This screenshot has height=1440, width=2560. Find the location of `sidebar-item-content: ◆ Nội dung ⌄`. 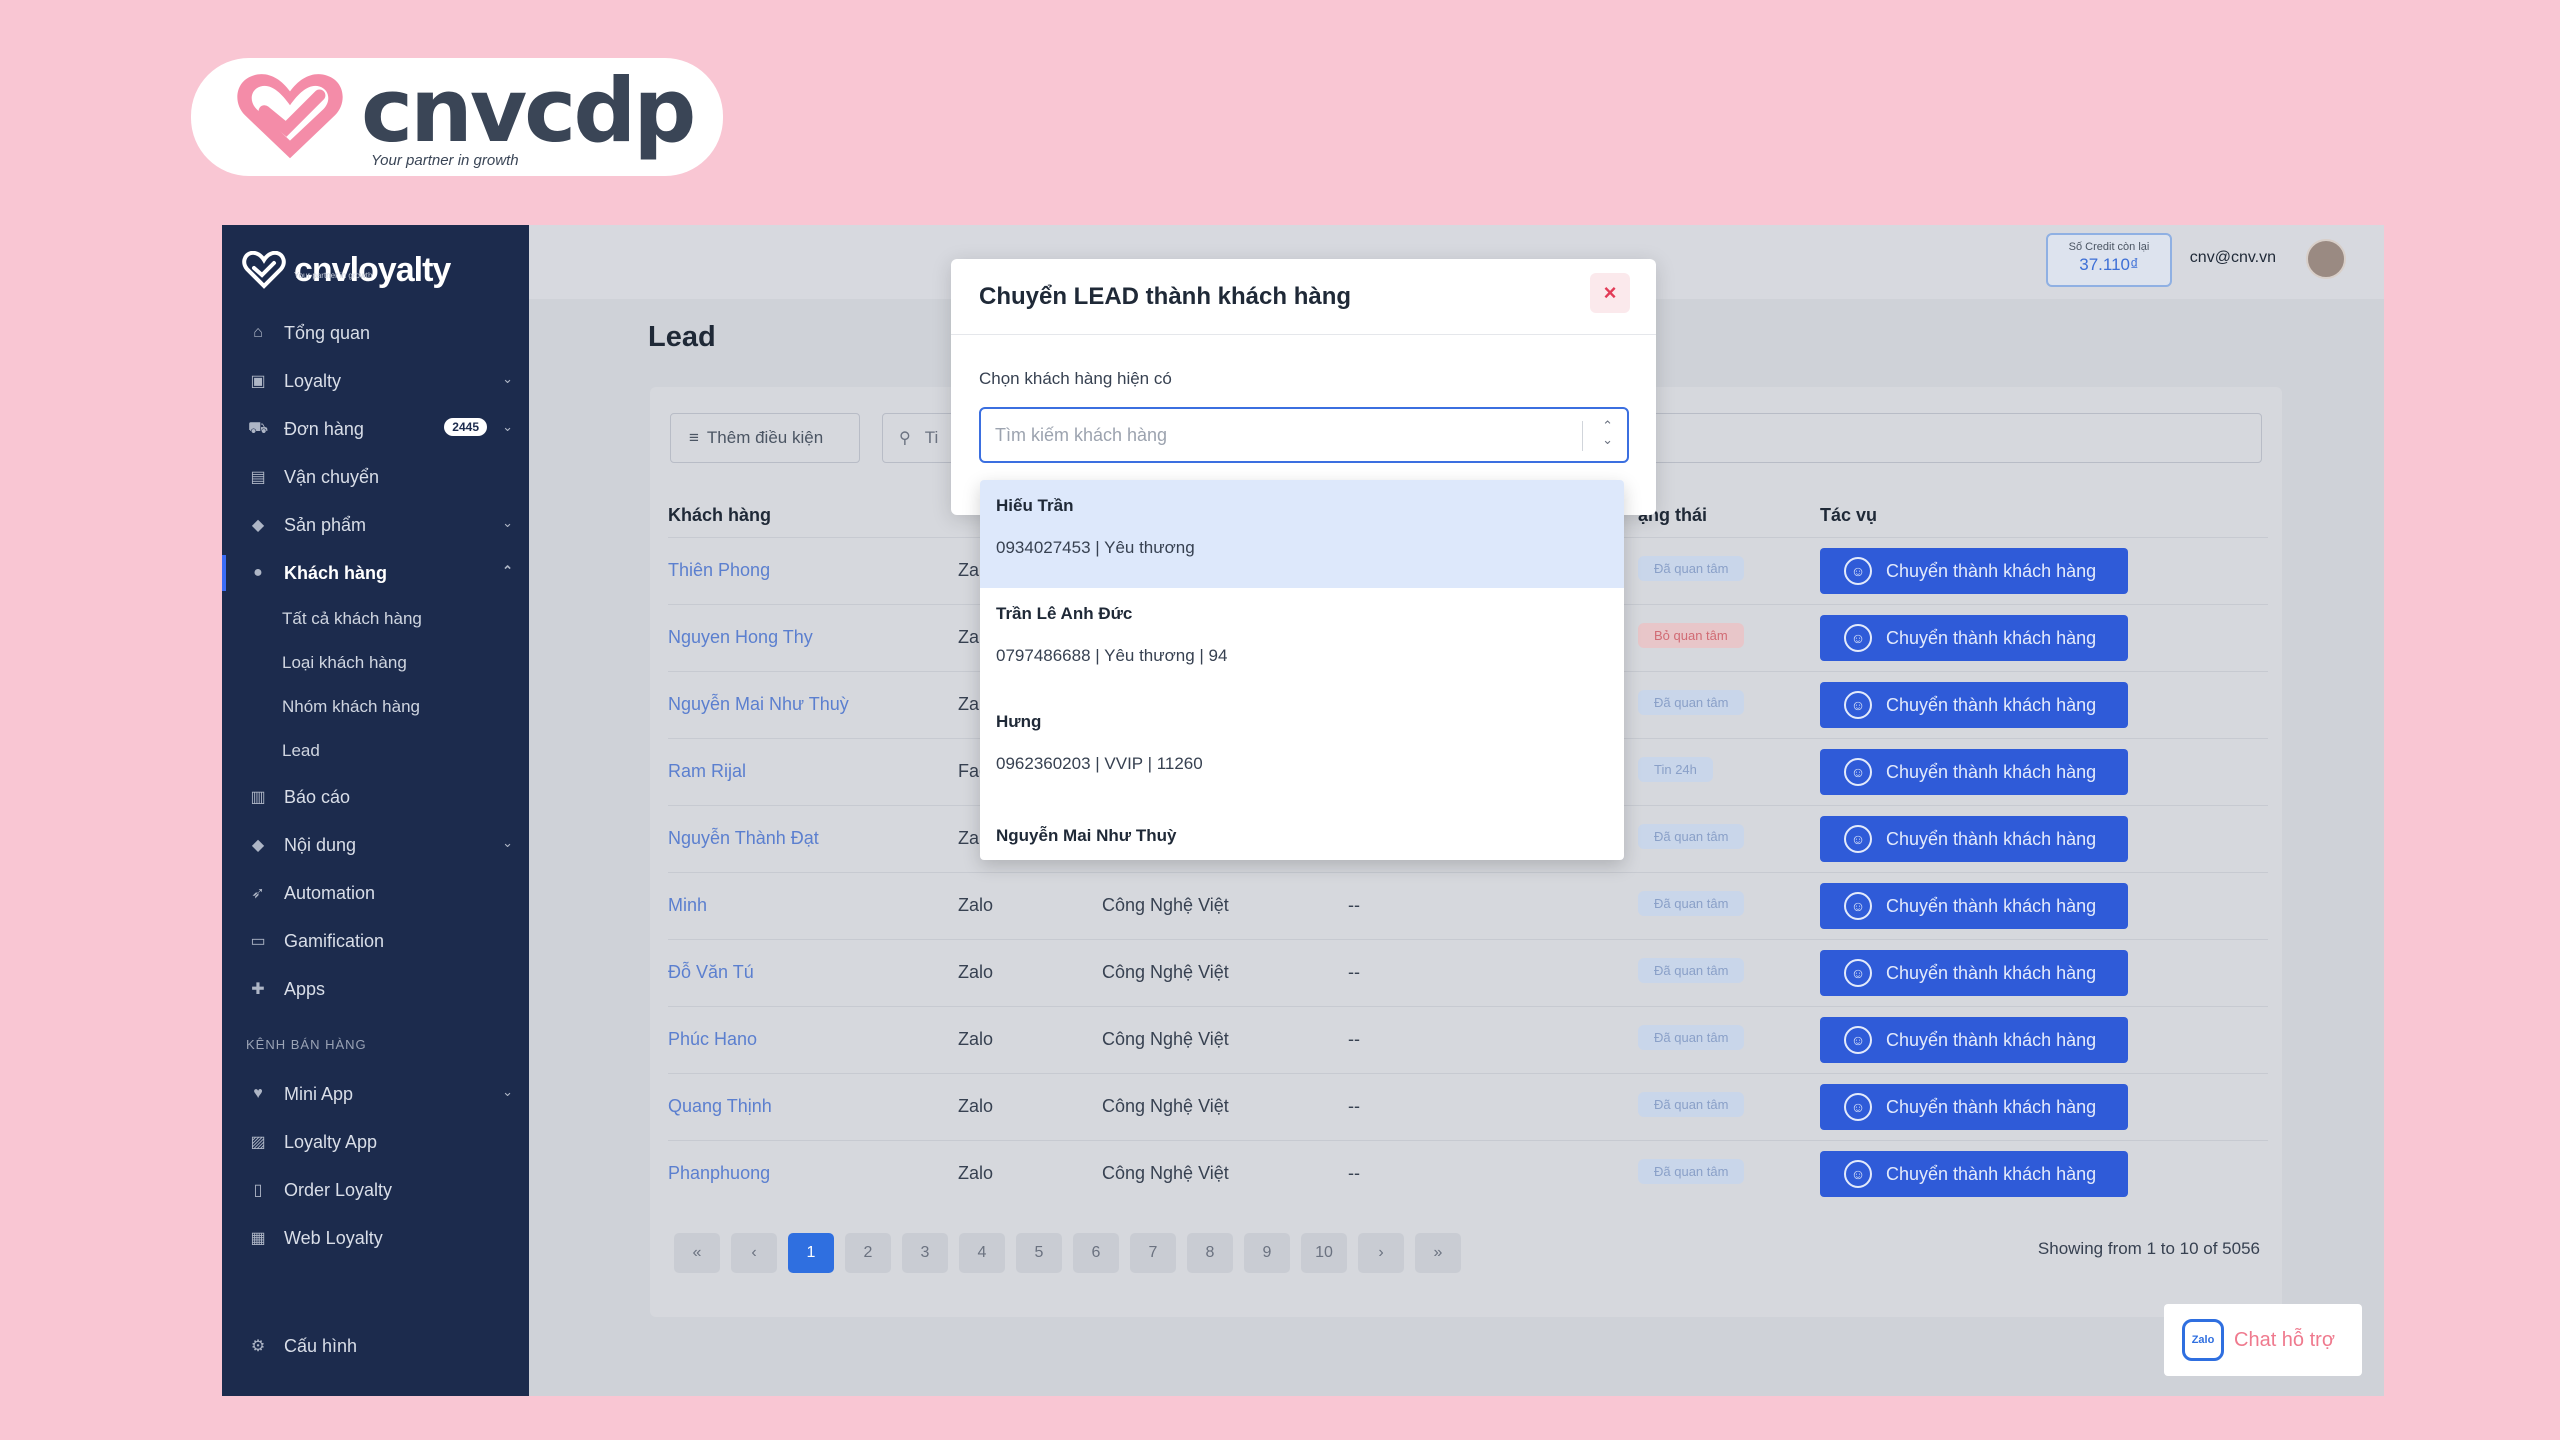

sidebar-item-content: ◆ Nội dung ⌄ is located at coordinates (375, 845).